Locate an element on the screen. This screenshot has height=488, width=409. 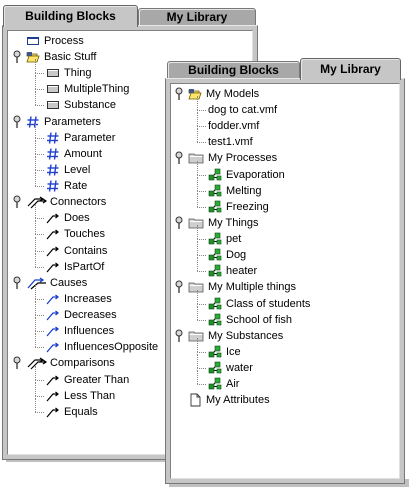
tree-node-label: Freezing is located at coordinates (247, 206).